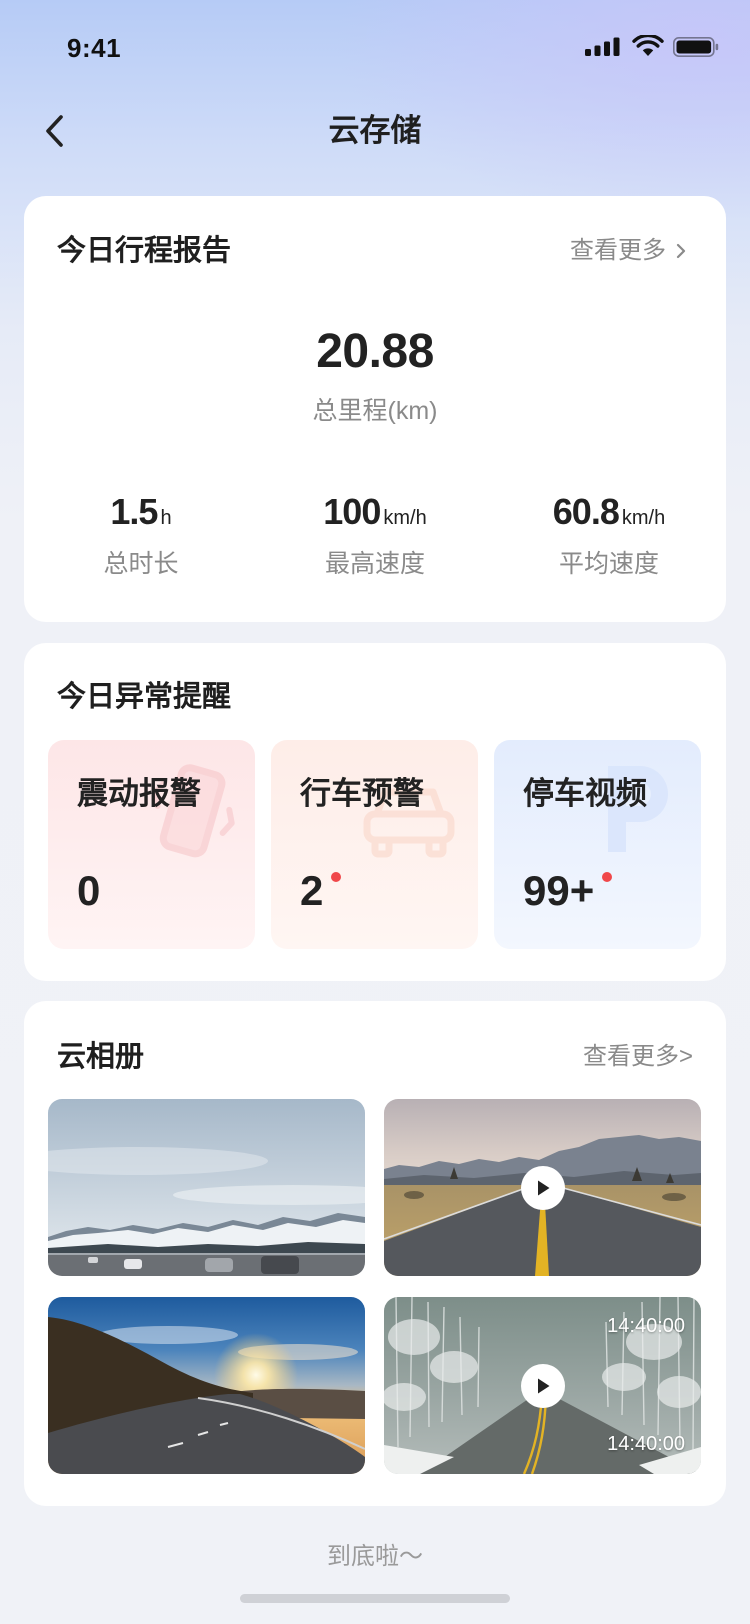  What do you see at coordinates (375, 1598) in the screenshot?
I see `home-indicator` at bounding box center [375, 1598].